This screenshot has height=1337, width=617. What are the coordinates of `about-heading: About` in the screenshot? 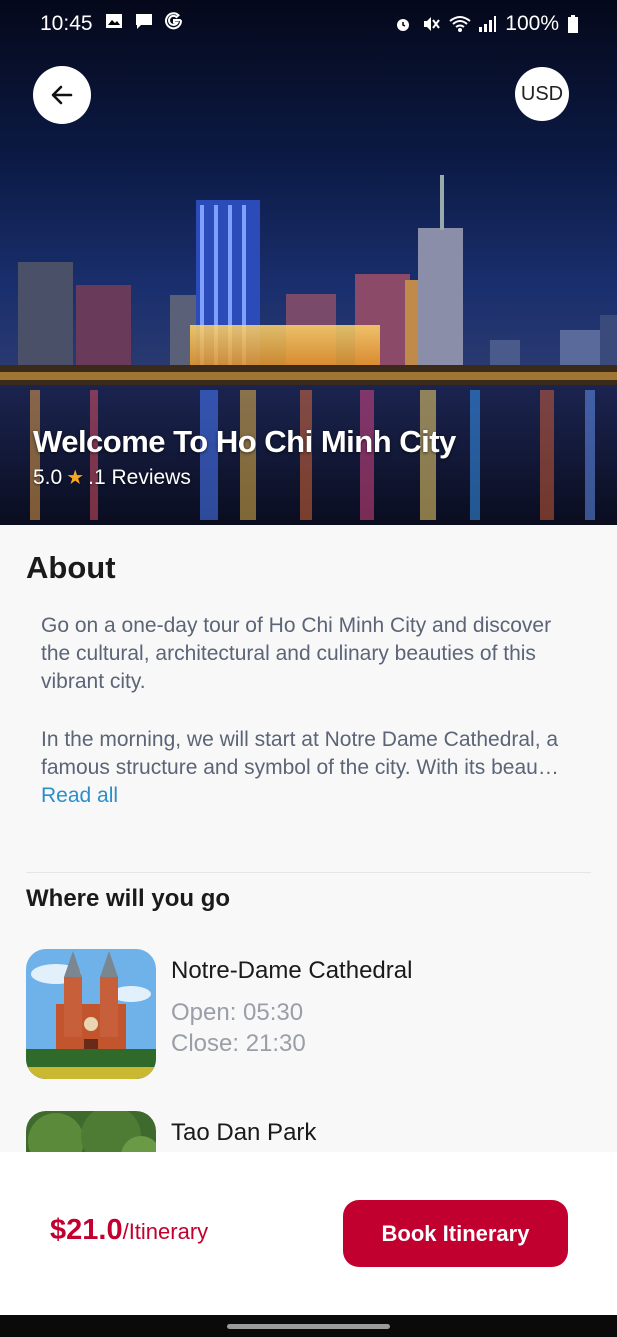 It's located at (71, 567).